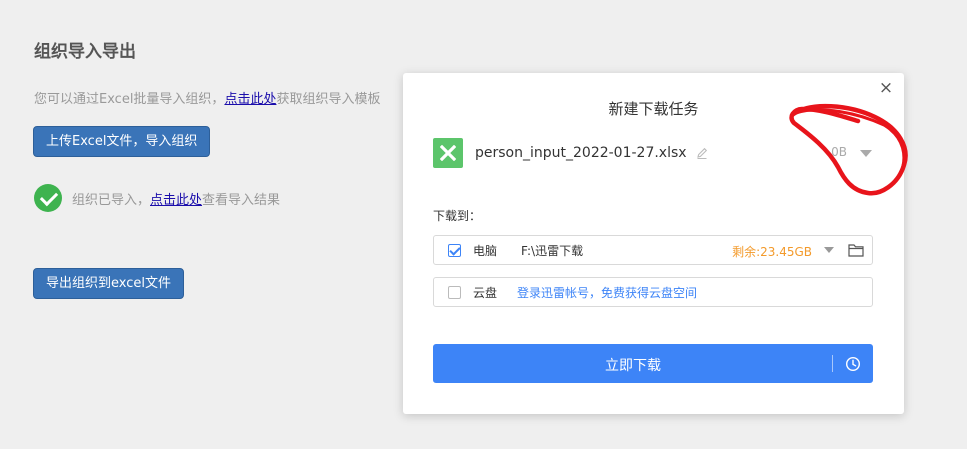  Describe the element at coordinates (633, 366) in the screenshot. I see `download-now-label: 立即下载` at that location.